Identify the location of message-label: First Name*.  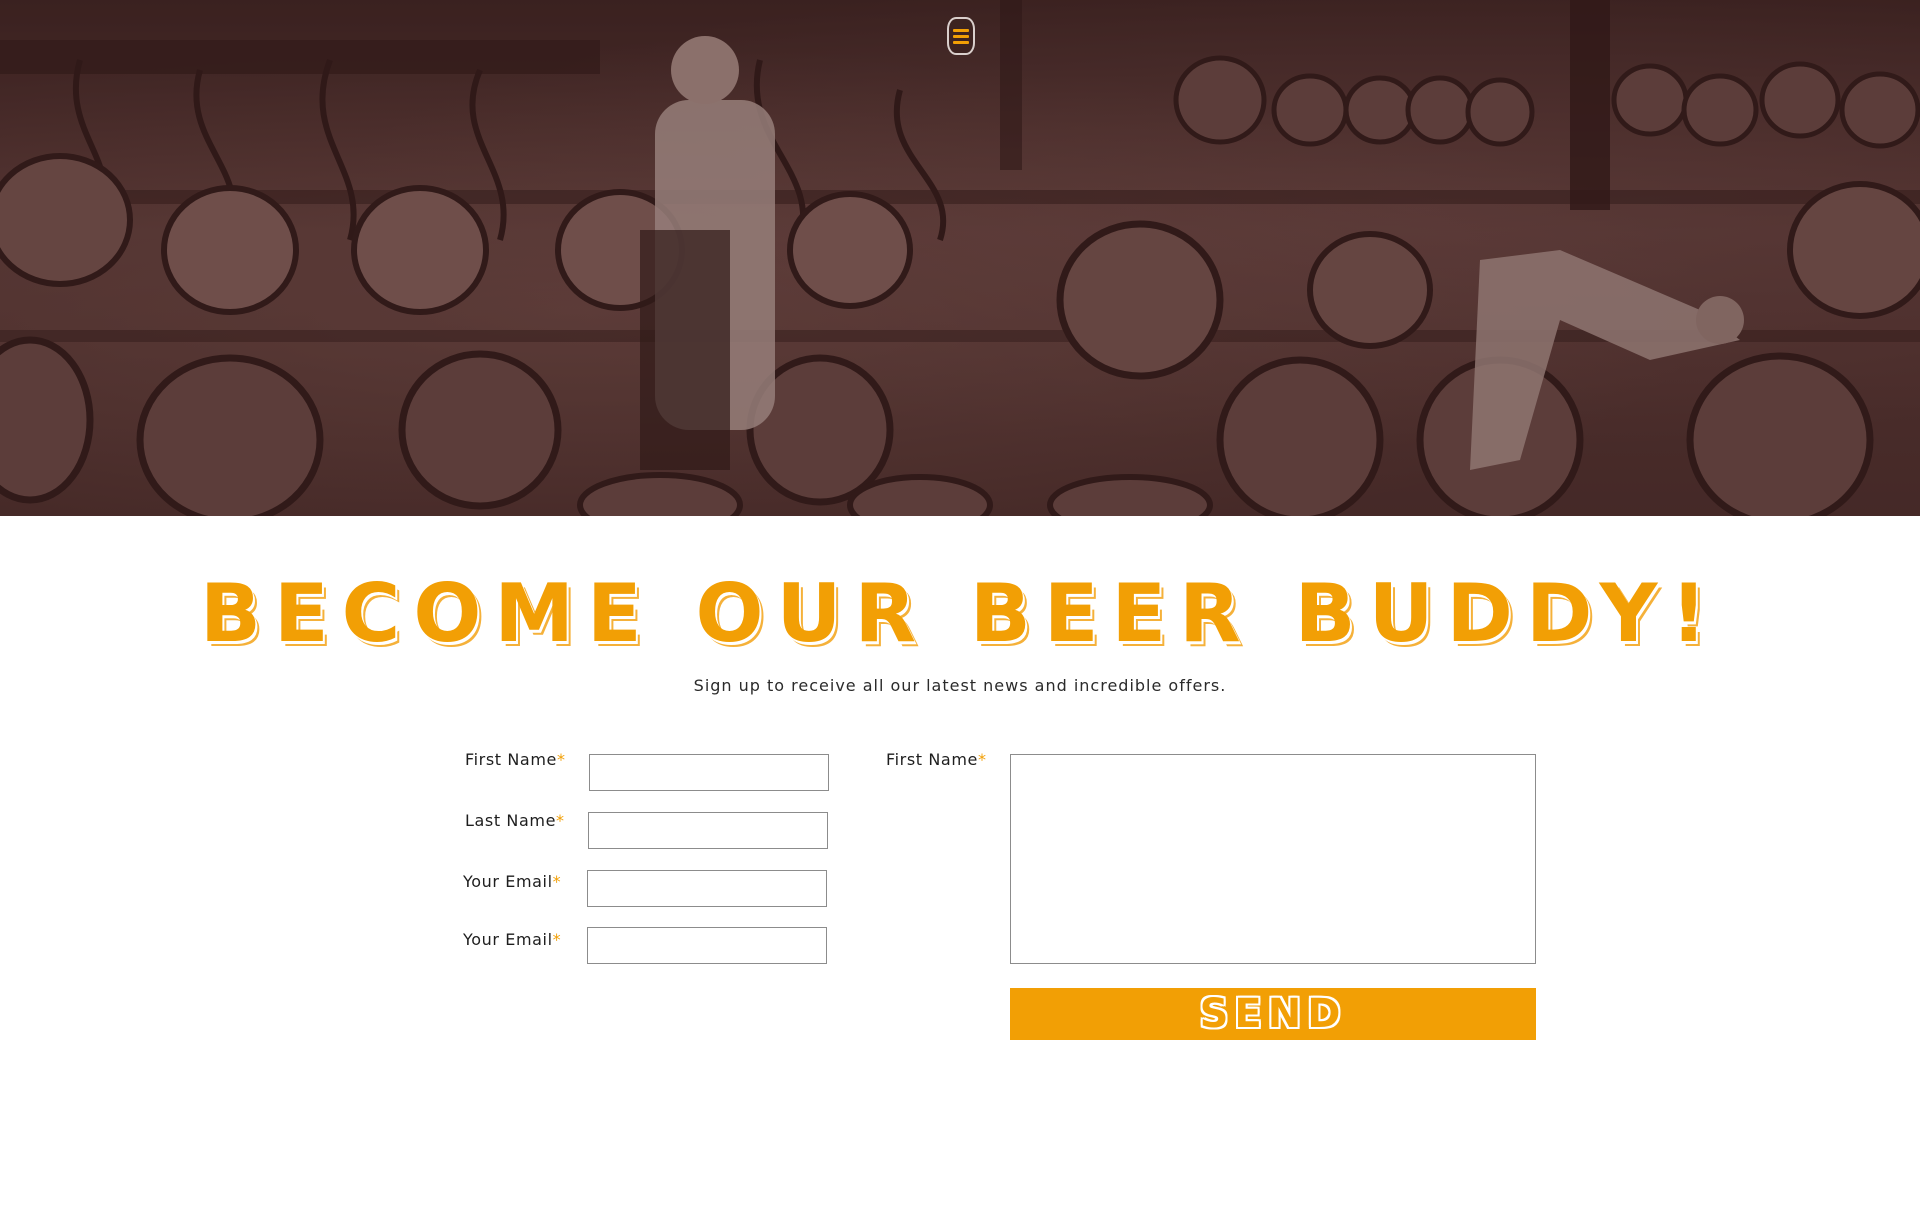
(936, 759).